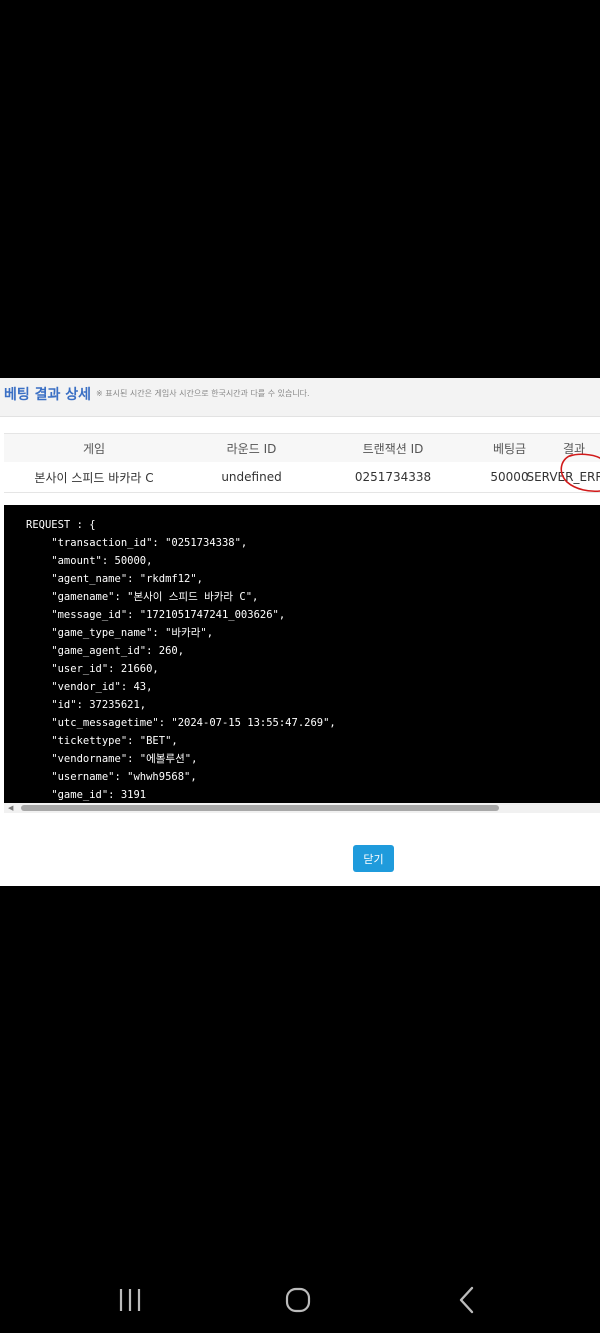  Describe the element at coordinates (302, 448) in the screenshot. I see `table-header-row: 게임 라운드 ID 트랜잭션 ID 베팅금 결과` at that location.